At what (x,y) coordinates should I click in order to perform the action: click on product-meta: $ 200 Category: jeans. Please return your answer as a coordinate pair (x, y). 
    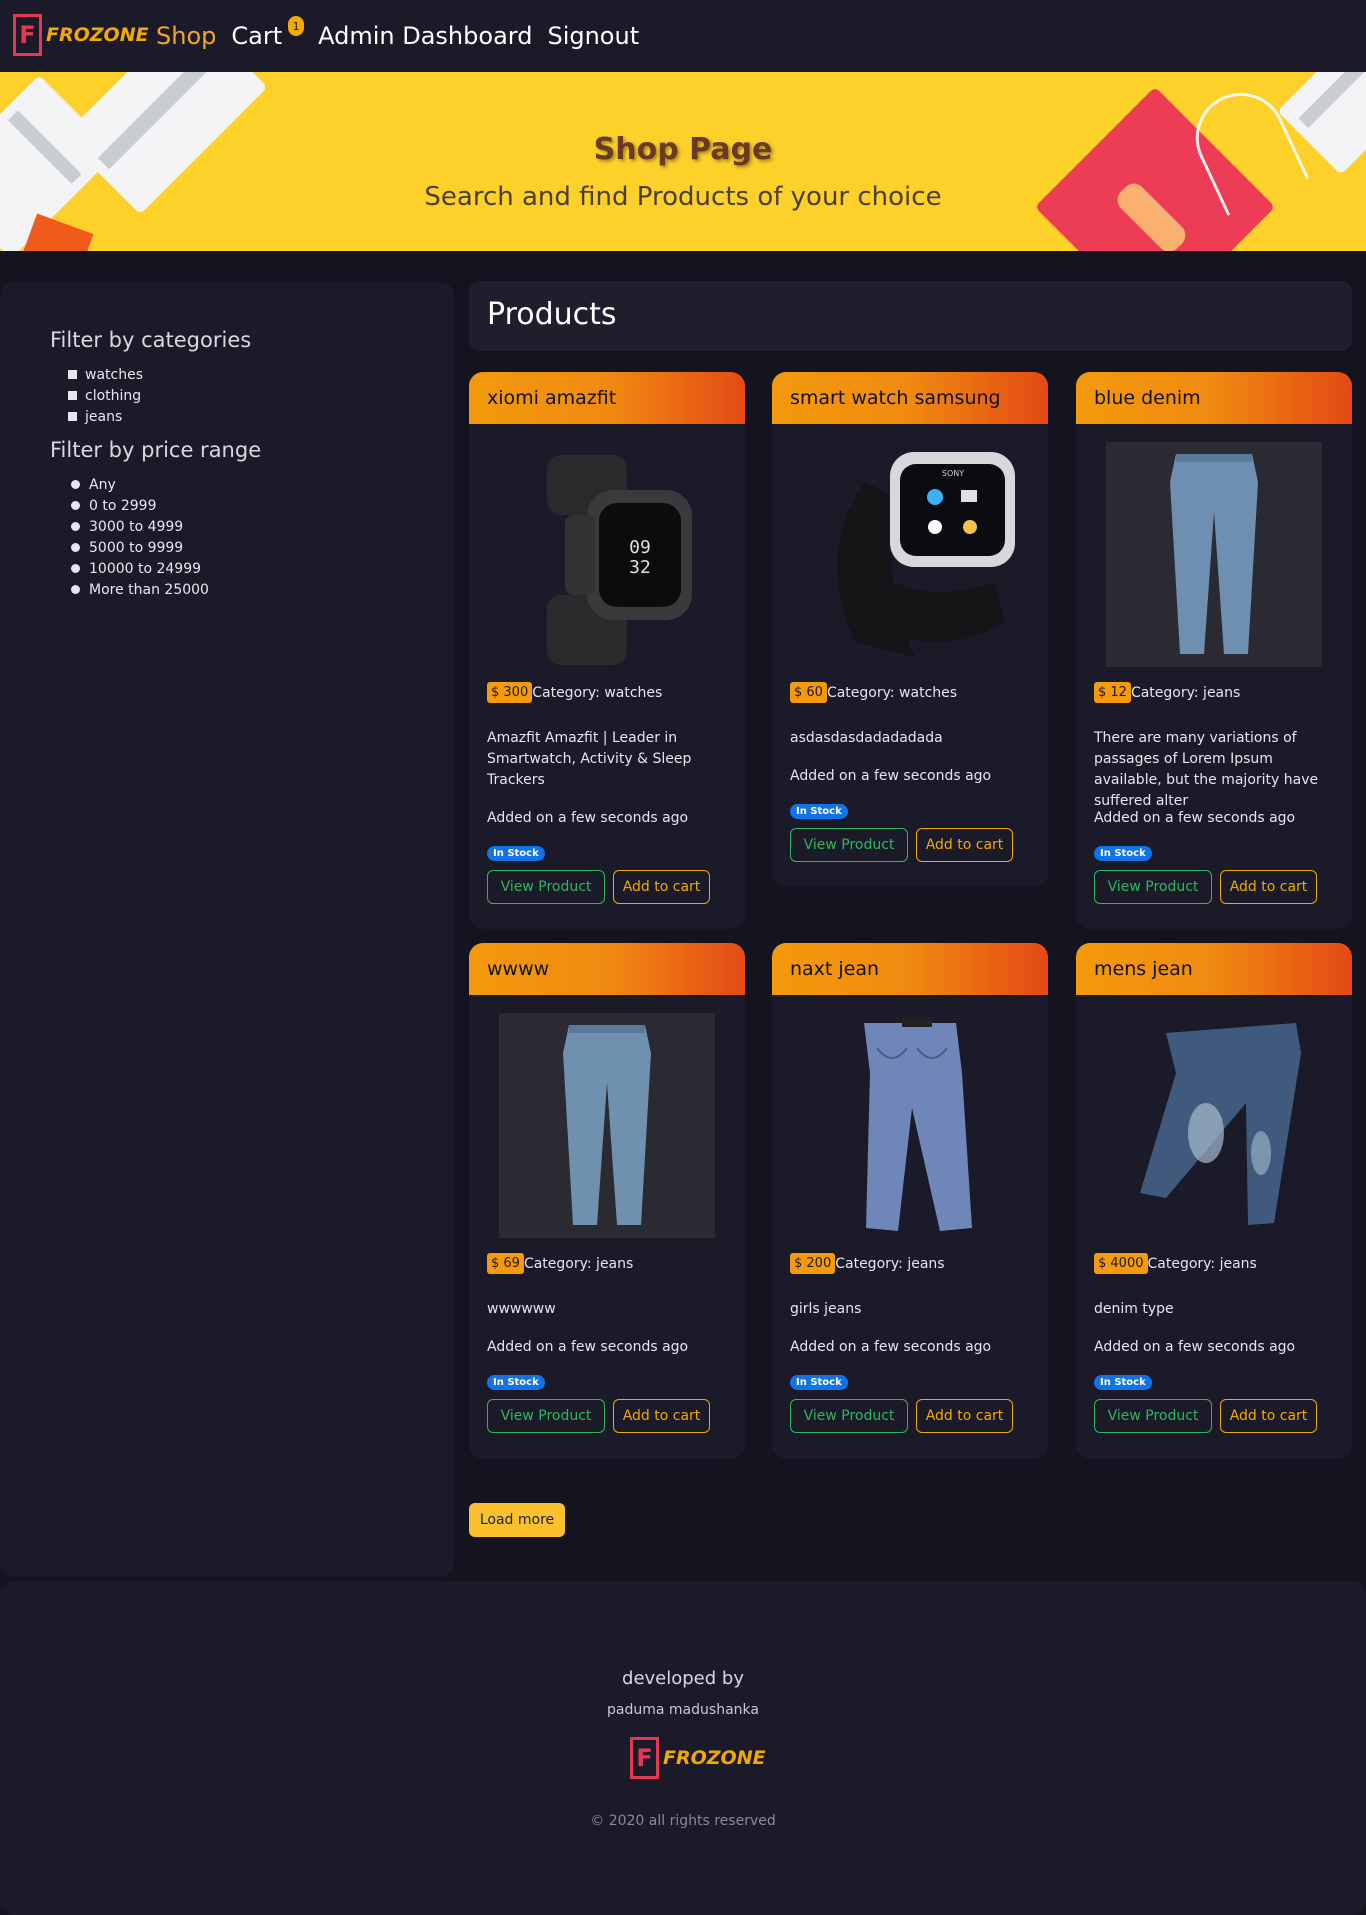
    Looking at the image, I should click on (867, 1263).